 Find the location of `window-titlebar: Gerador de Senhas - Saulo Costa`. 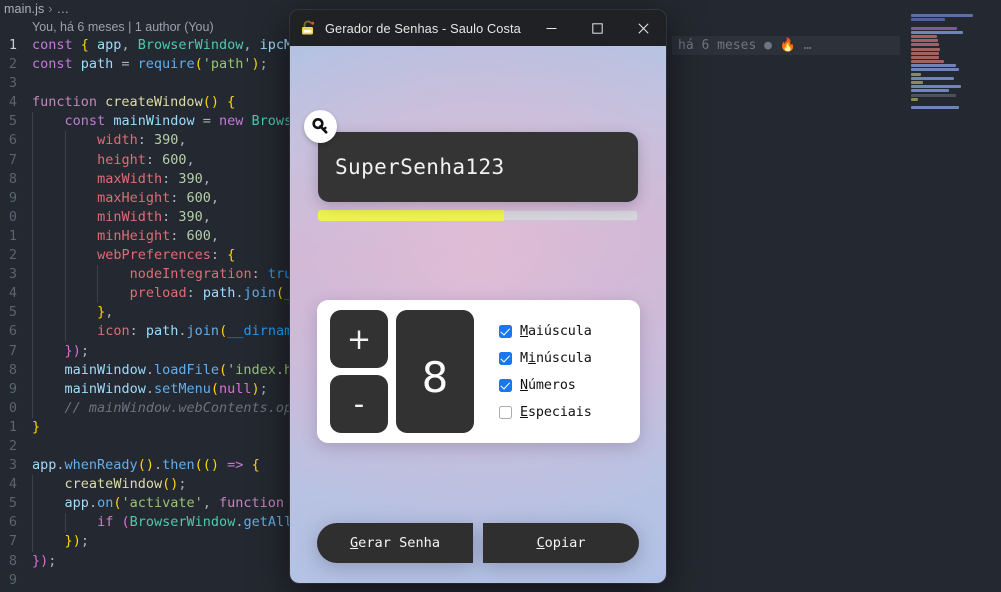

window-titlebar: Gerador de Senhas - Saulo Costa is located at coordinates (478, 28).